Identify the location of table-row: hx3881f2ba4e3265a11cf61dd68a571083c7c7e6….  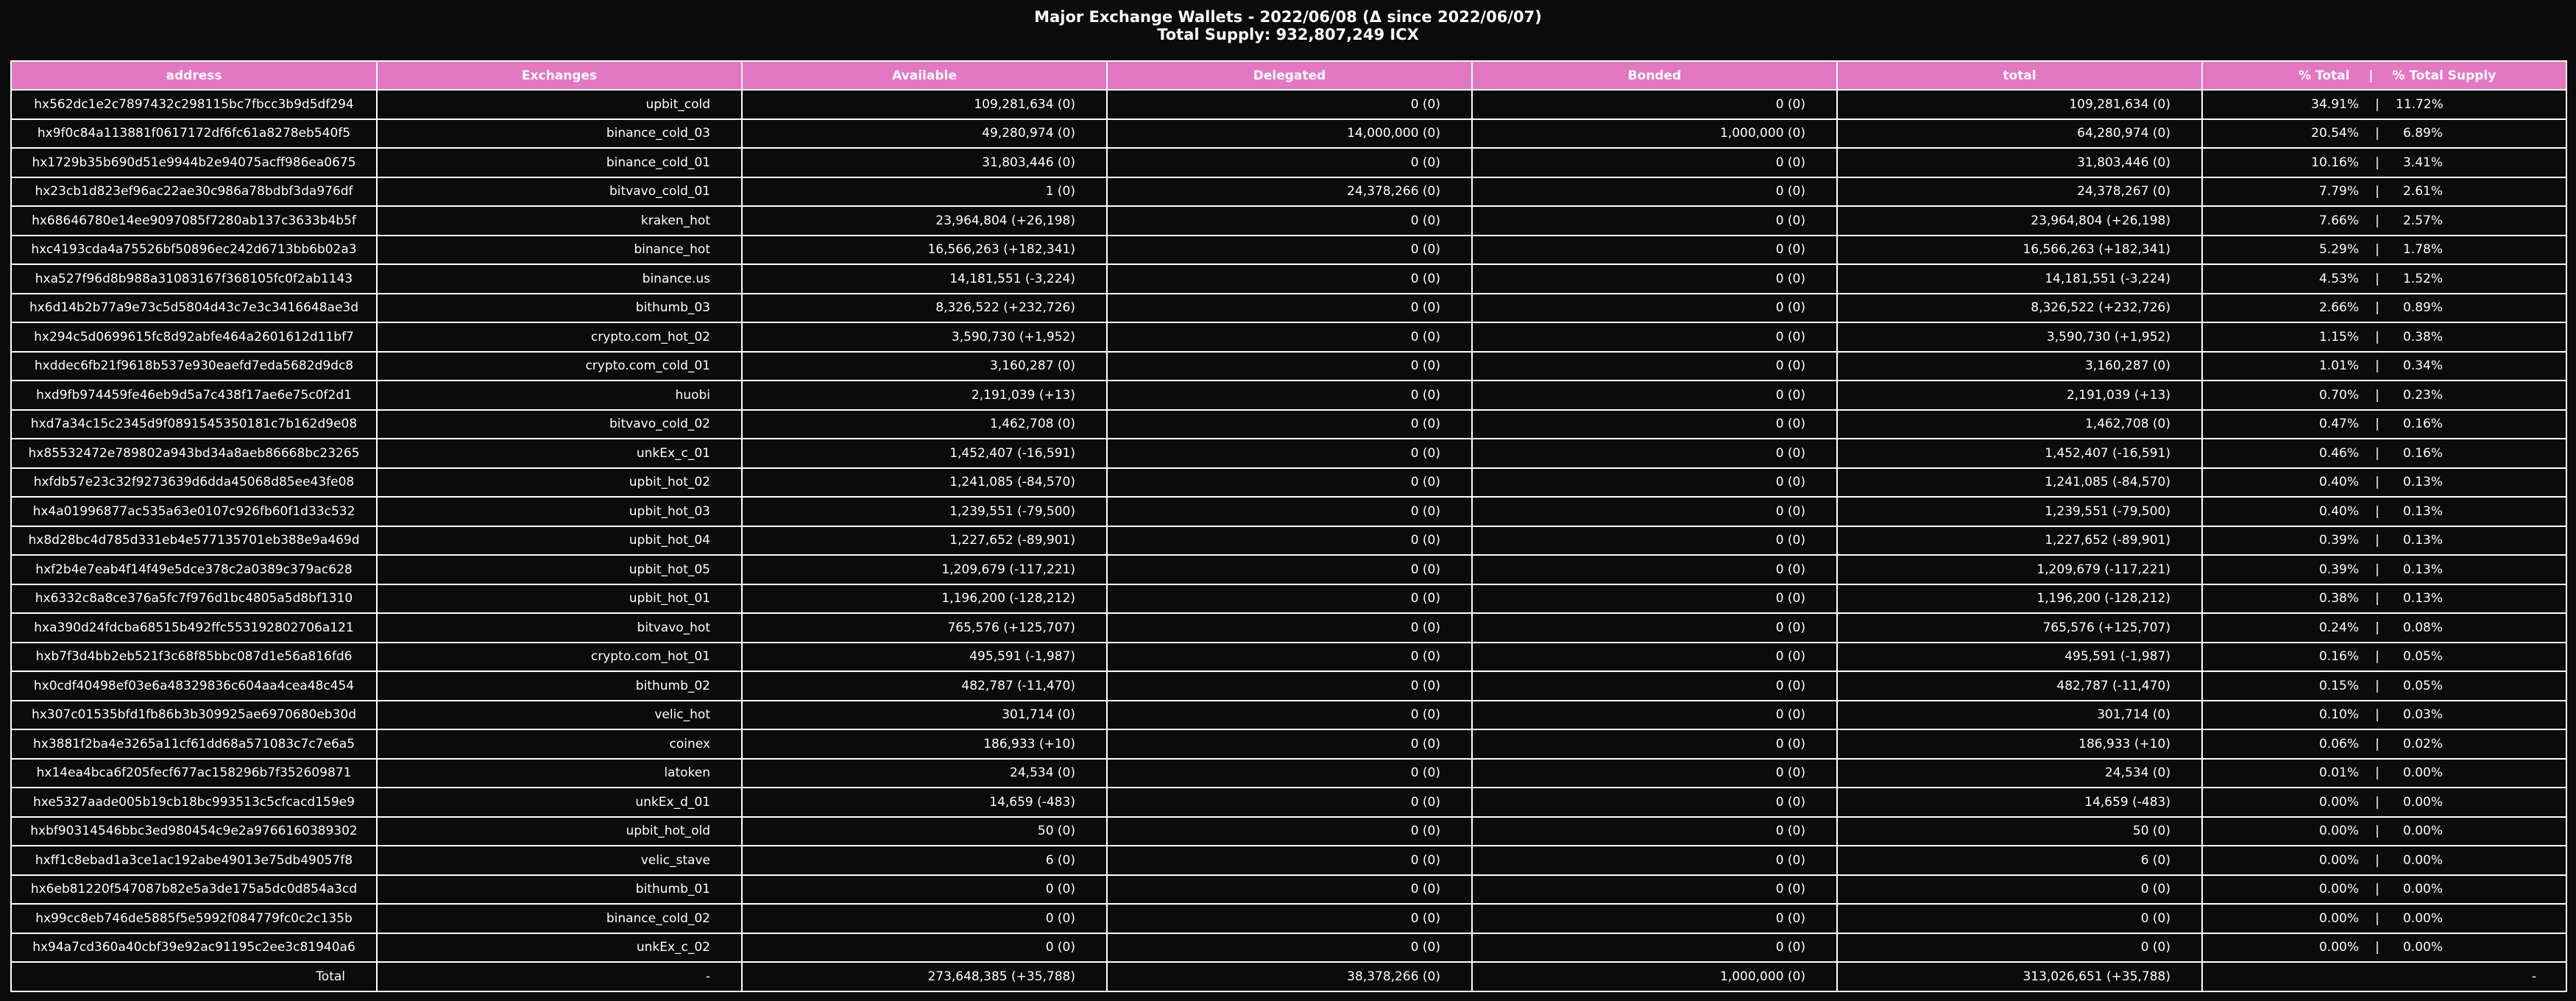
(1288, 744).